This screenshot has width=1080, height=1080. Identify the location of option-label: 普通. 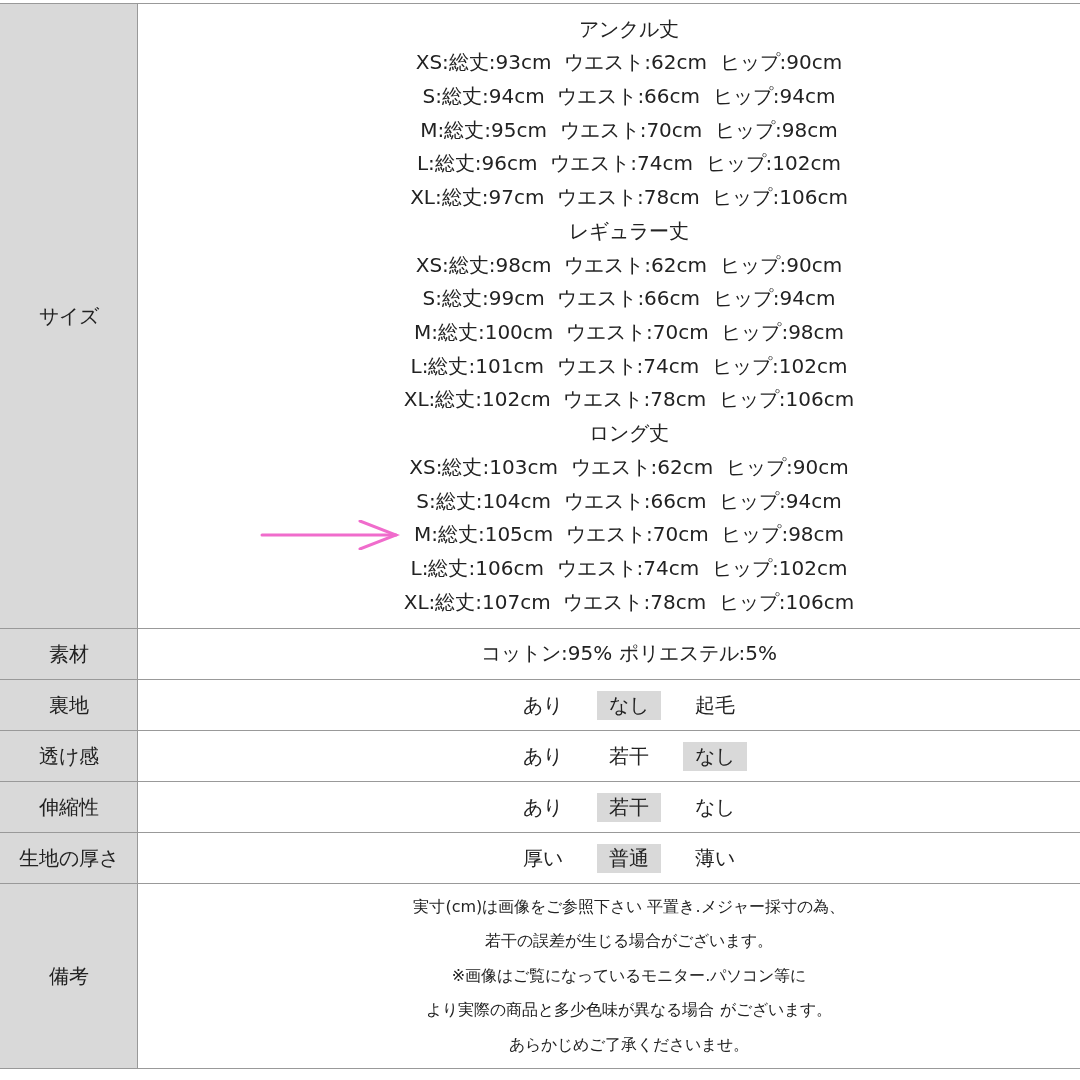
(629, 858).